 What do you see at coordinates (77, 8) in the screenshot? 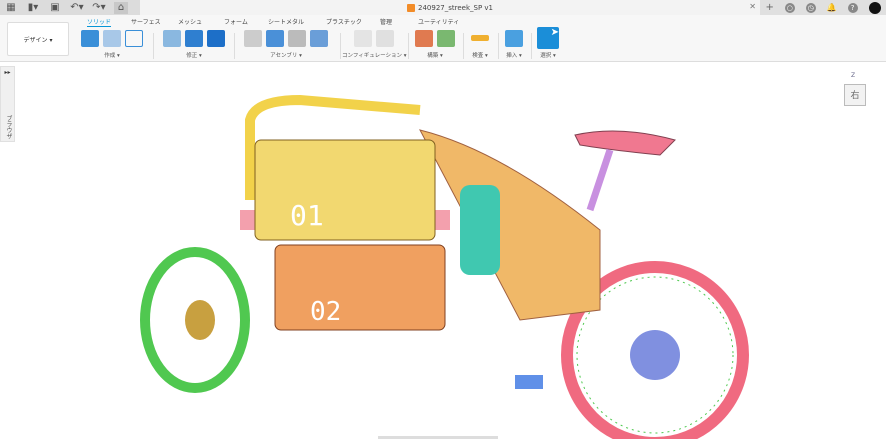
I see `undo-icon: ↶▾` at bounding box center [77, 8].